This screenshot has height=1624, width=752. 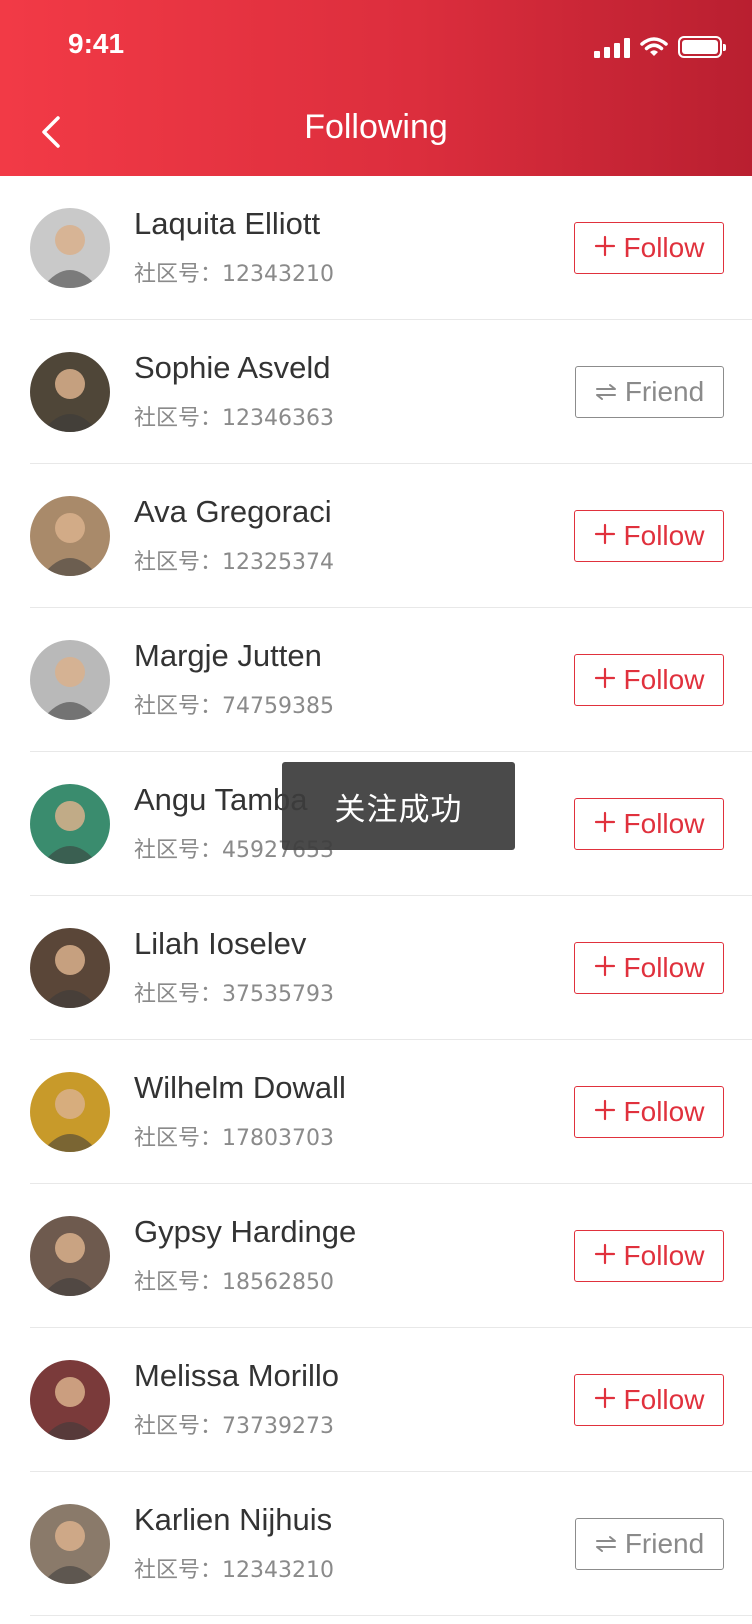 I want to click on divider, so click(x=391, y=1615).